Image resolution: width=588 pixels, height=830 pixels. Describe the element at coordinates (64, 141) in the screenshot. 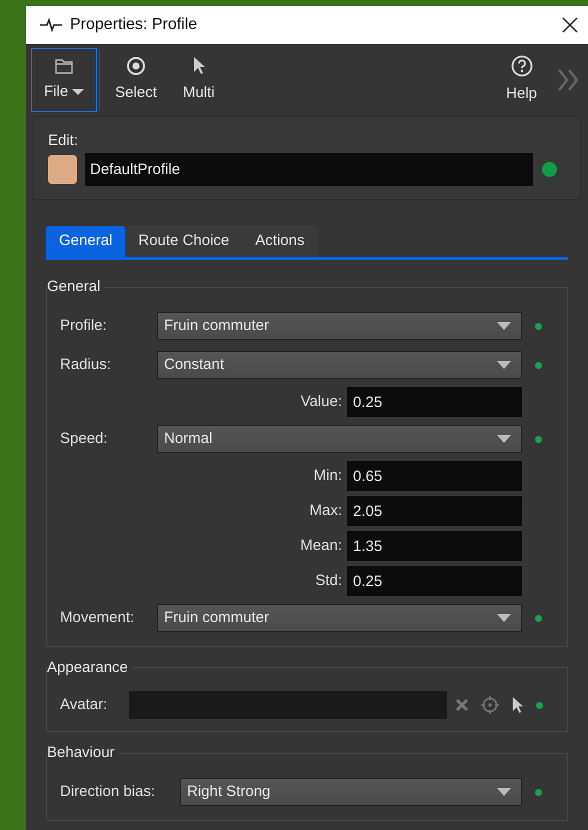

I see `edit-label: Edit:` at that location.